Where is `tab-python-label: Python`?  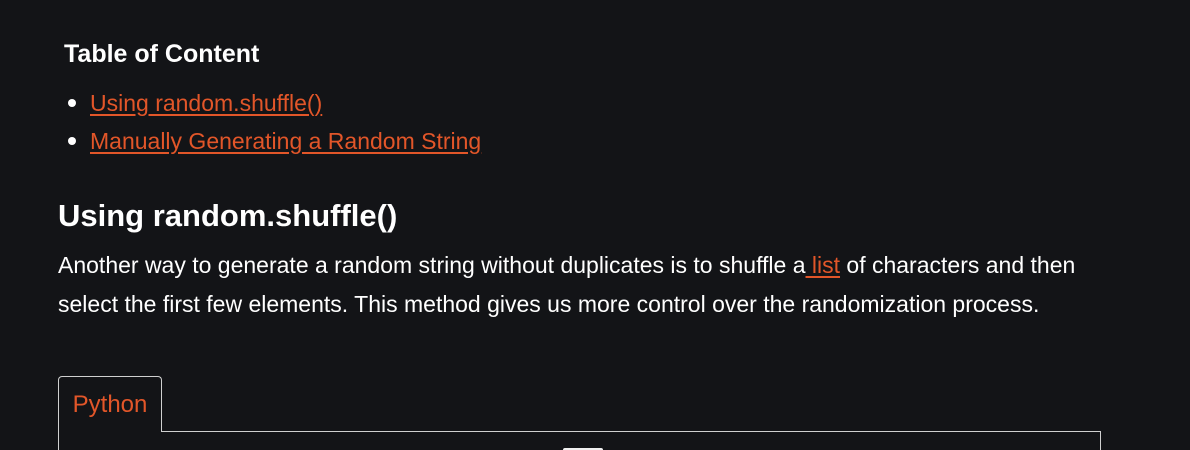 tab-python-label: Python is located at coordinates (110, 404).